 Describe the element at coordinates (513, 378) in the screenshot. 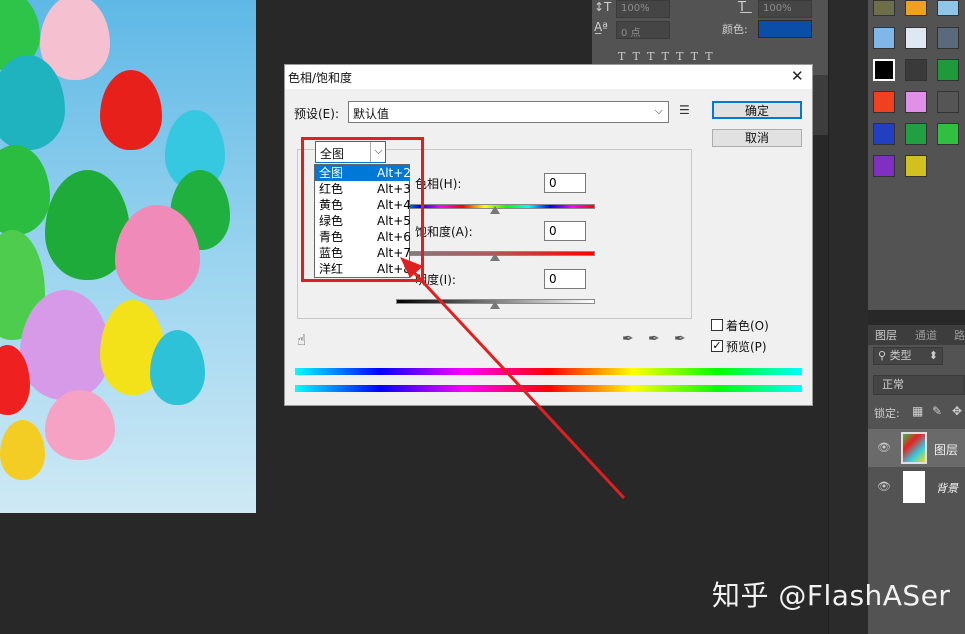

I see `annotation-arrow` at that location.